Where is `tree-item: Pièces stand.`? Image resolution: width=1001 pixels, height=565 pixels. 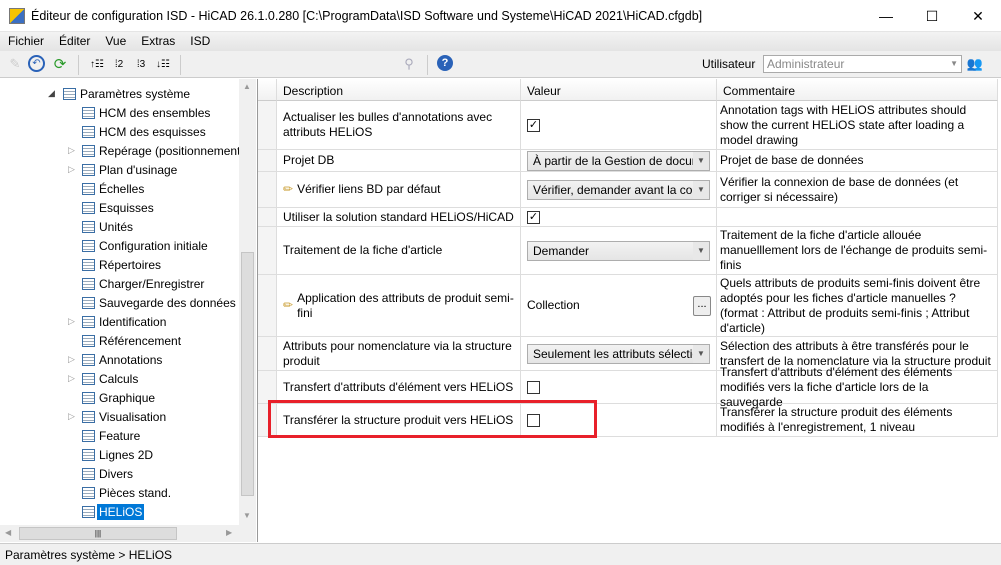
tree-item: Pièces stand. is located at coordinates (126, 492).